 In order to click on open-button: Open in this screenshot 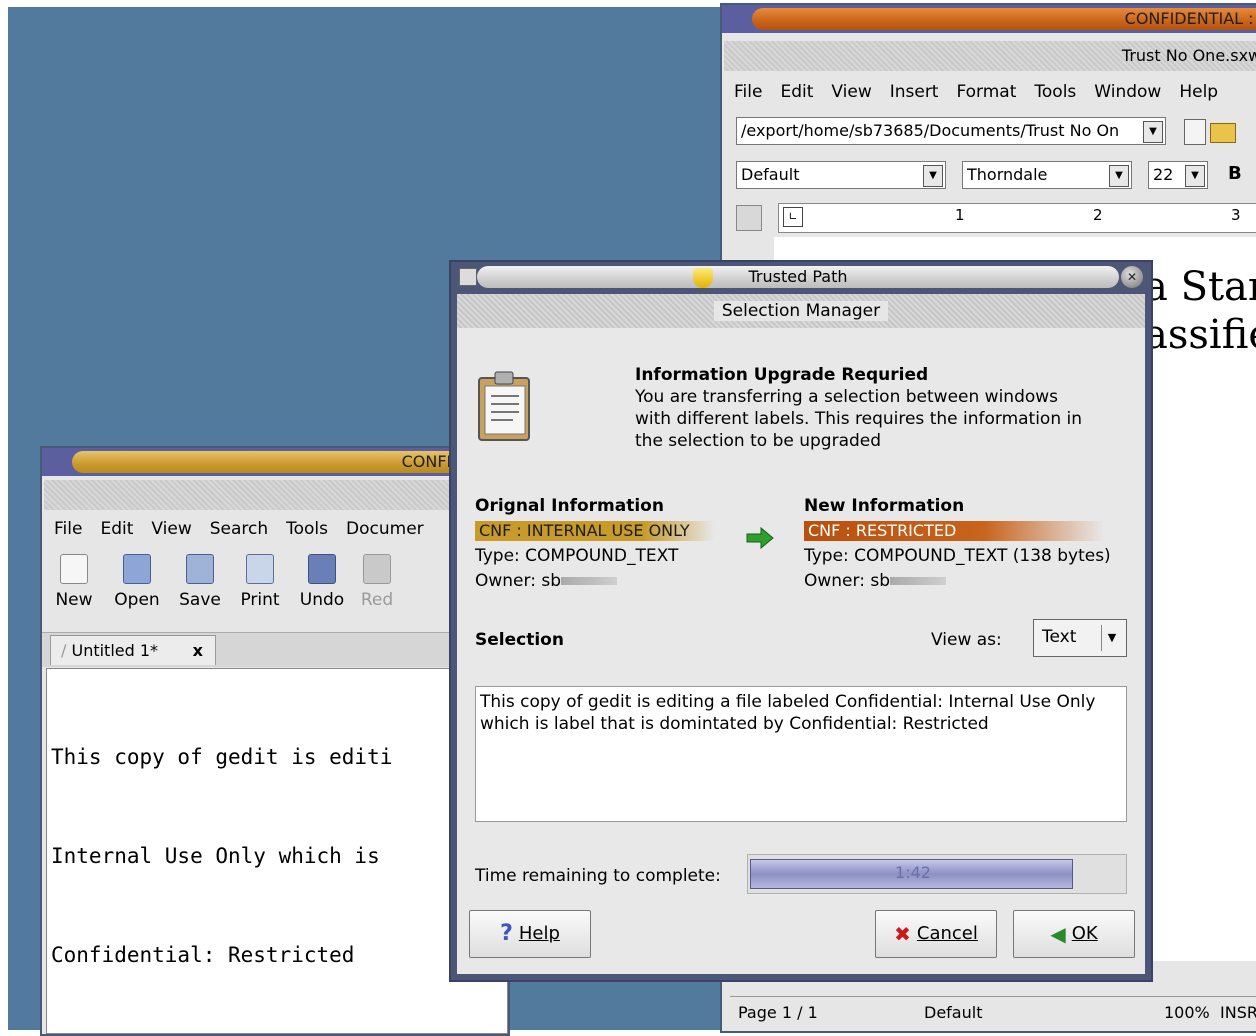, I will do `click(137, 581)`.